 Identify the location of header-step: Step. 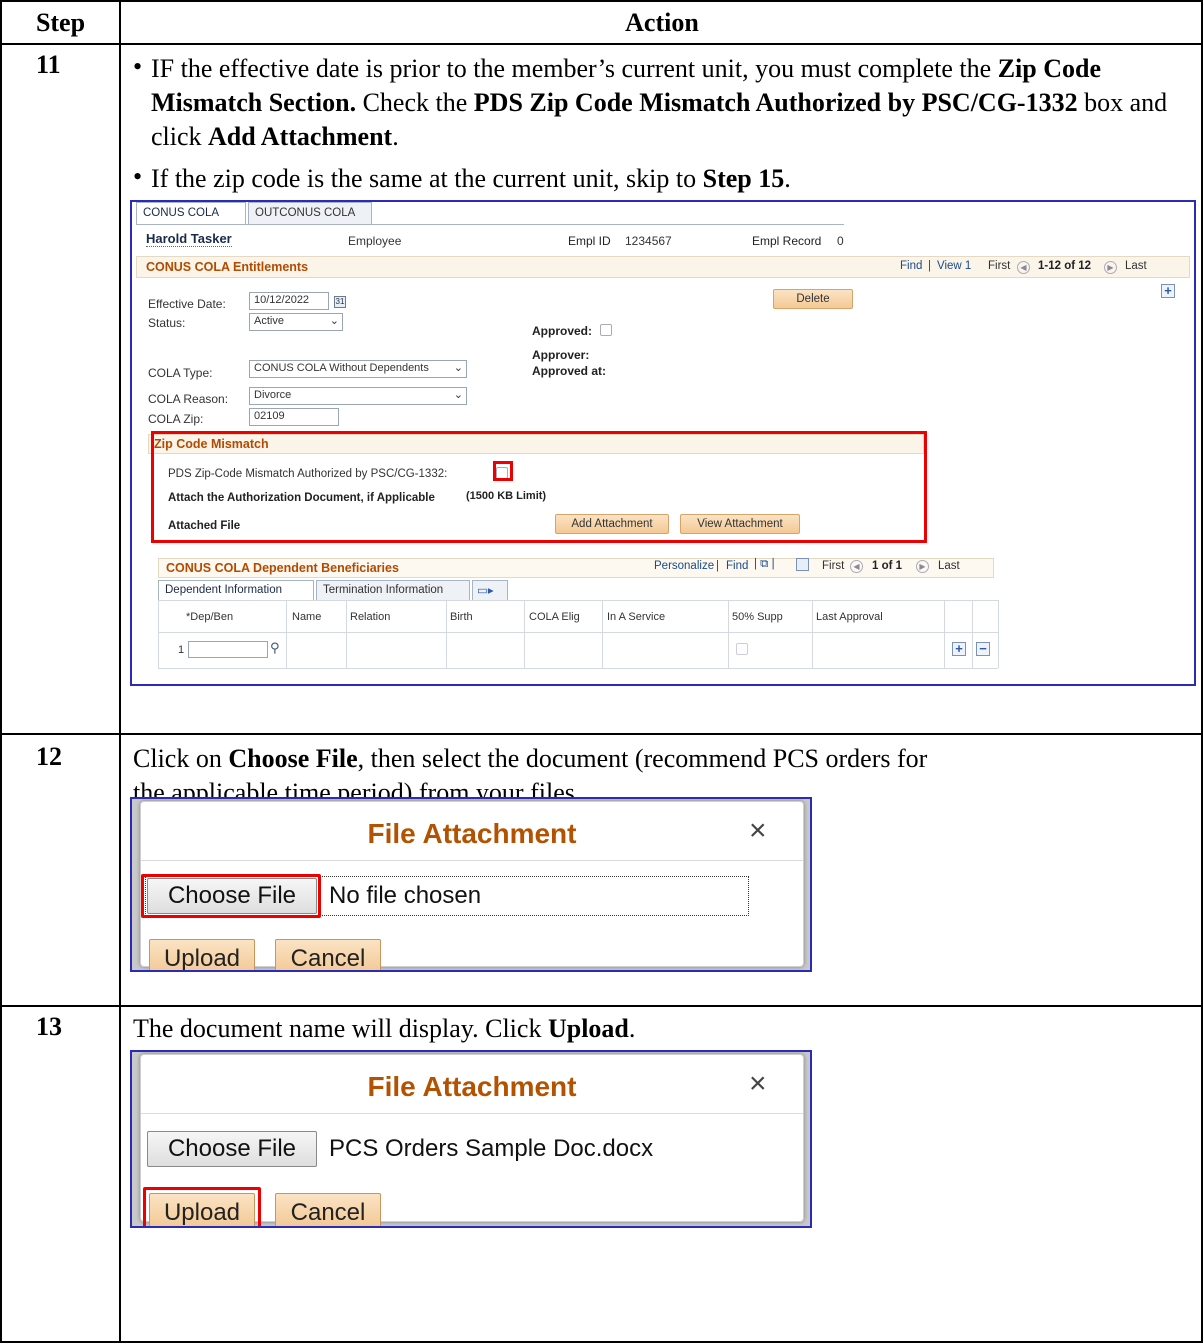
(60, 22).